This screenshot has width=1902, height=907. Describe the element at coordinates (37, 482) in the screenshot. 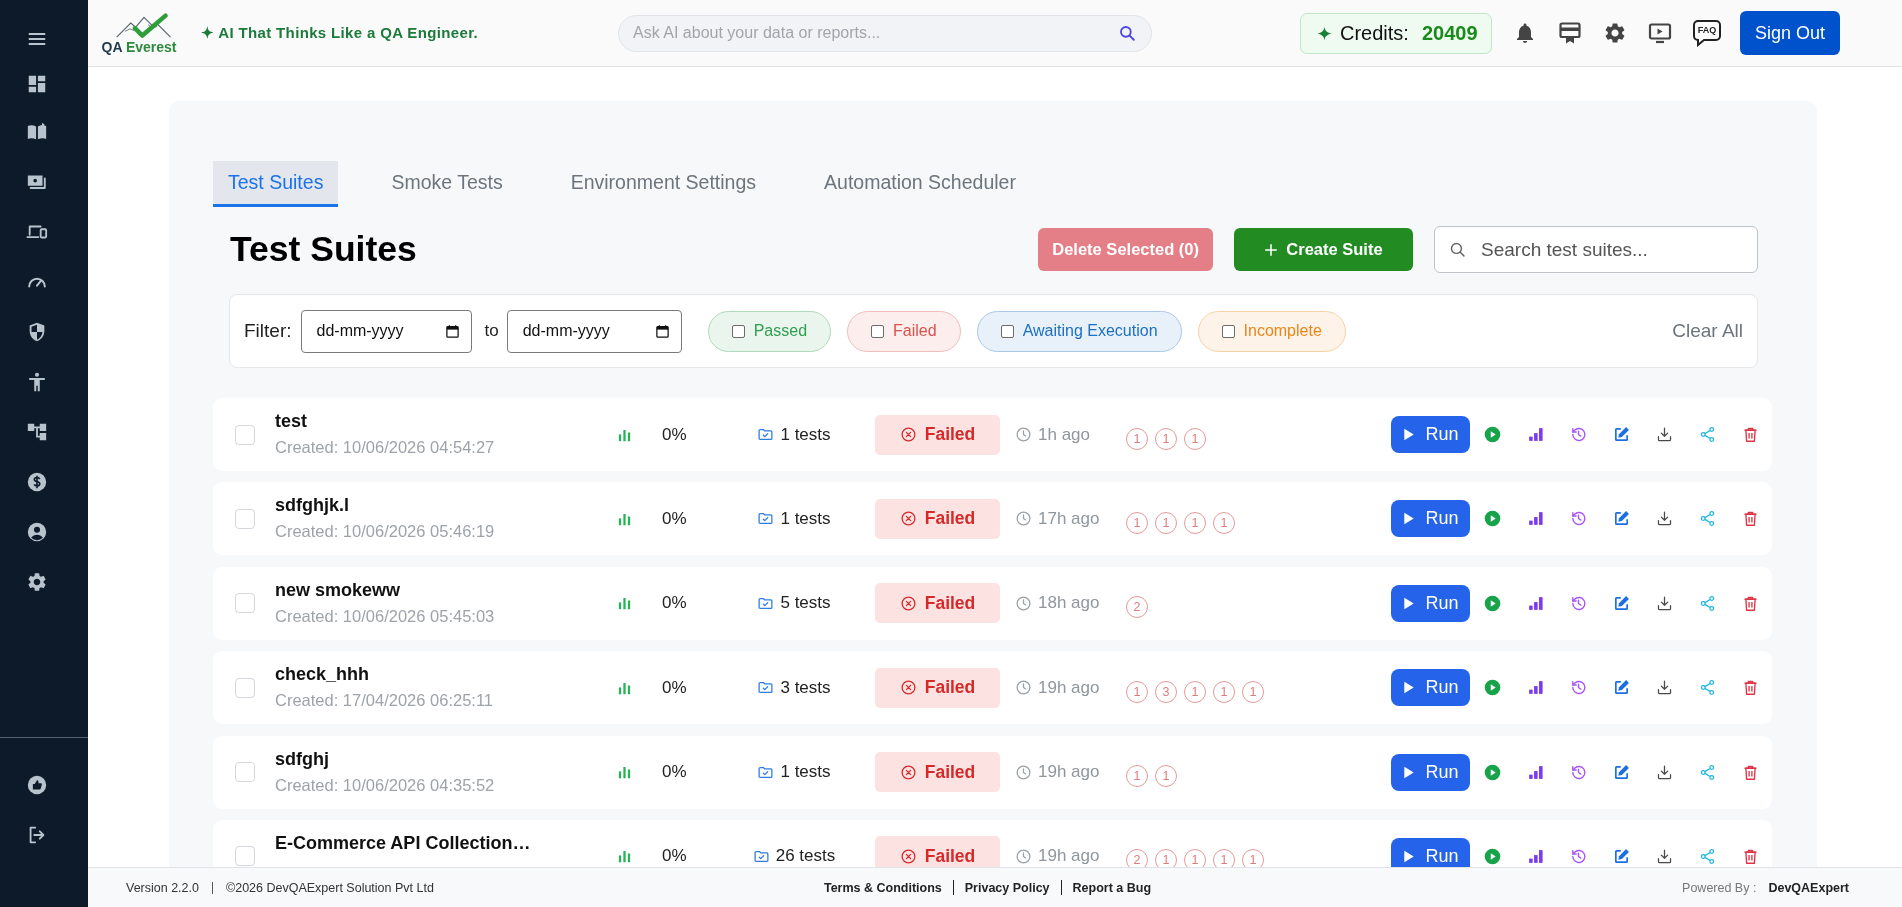

I see `dollar-icon` at that location.